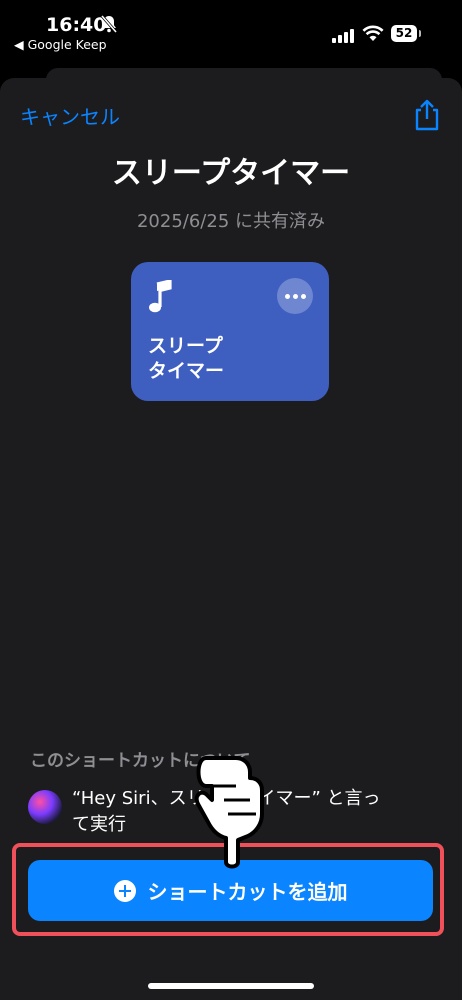  Describe the element at coordinates (160, 296) in the screenshot. I see `music-note-icon` at that location.